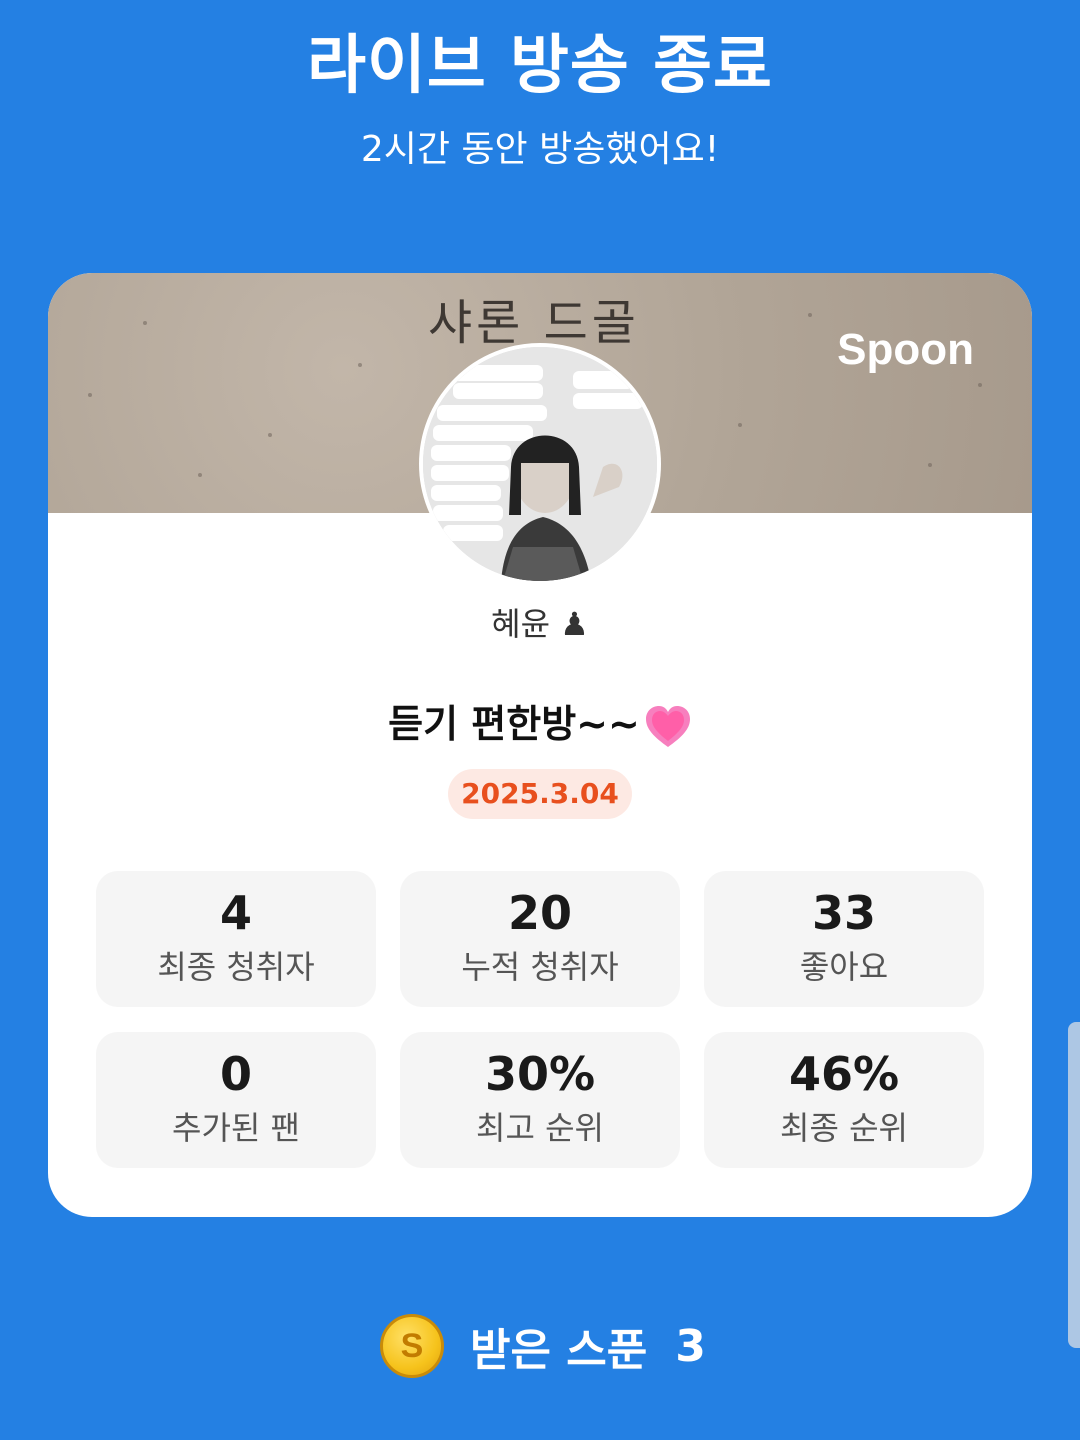 This screenshot has height=1440, width=1080. What do you see at coordinates (540, 66) in the screenshot?
I see `page-title: 라이브 방송 종료` at bounding box center [540, 66].